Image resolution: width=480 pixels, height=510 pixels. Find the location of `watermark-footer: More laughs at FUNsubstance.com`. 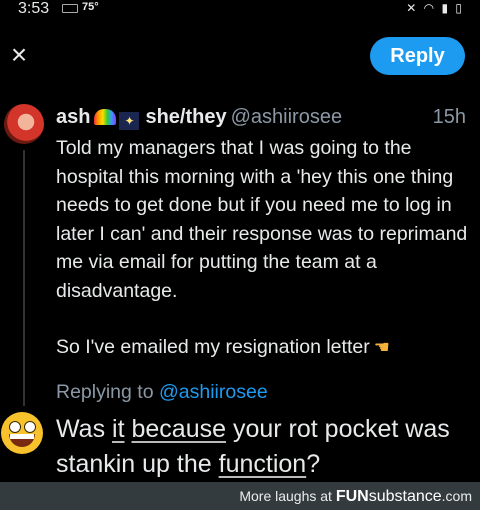

watermark-footer: More laughs at FUNsubstance.com is located at coordinates (240, 496).